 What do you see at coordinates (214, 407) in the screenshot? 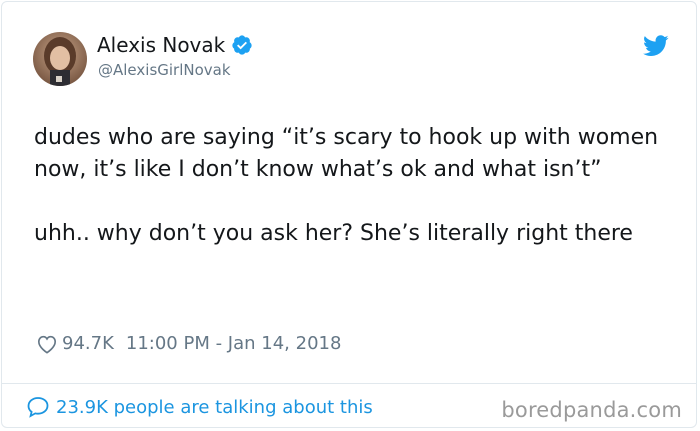
I see `conversation-text: 23.9K people are talking about this` at bounding box center [214, 407].